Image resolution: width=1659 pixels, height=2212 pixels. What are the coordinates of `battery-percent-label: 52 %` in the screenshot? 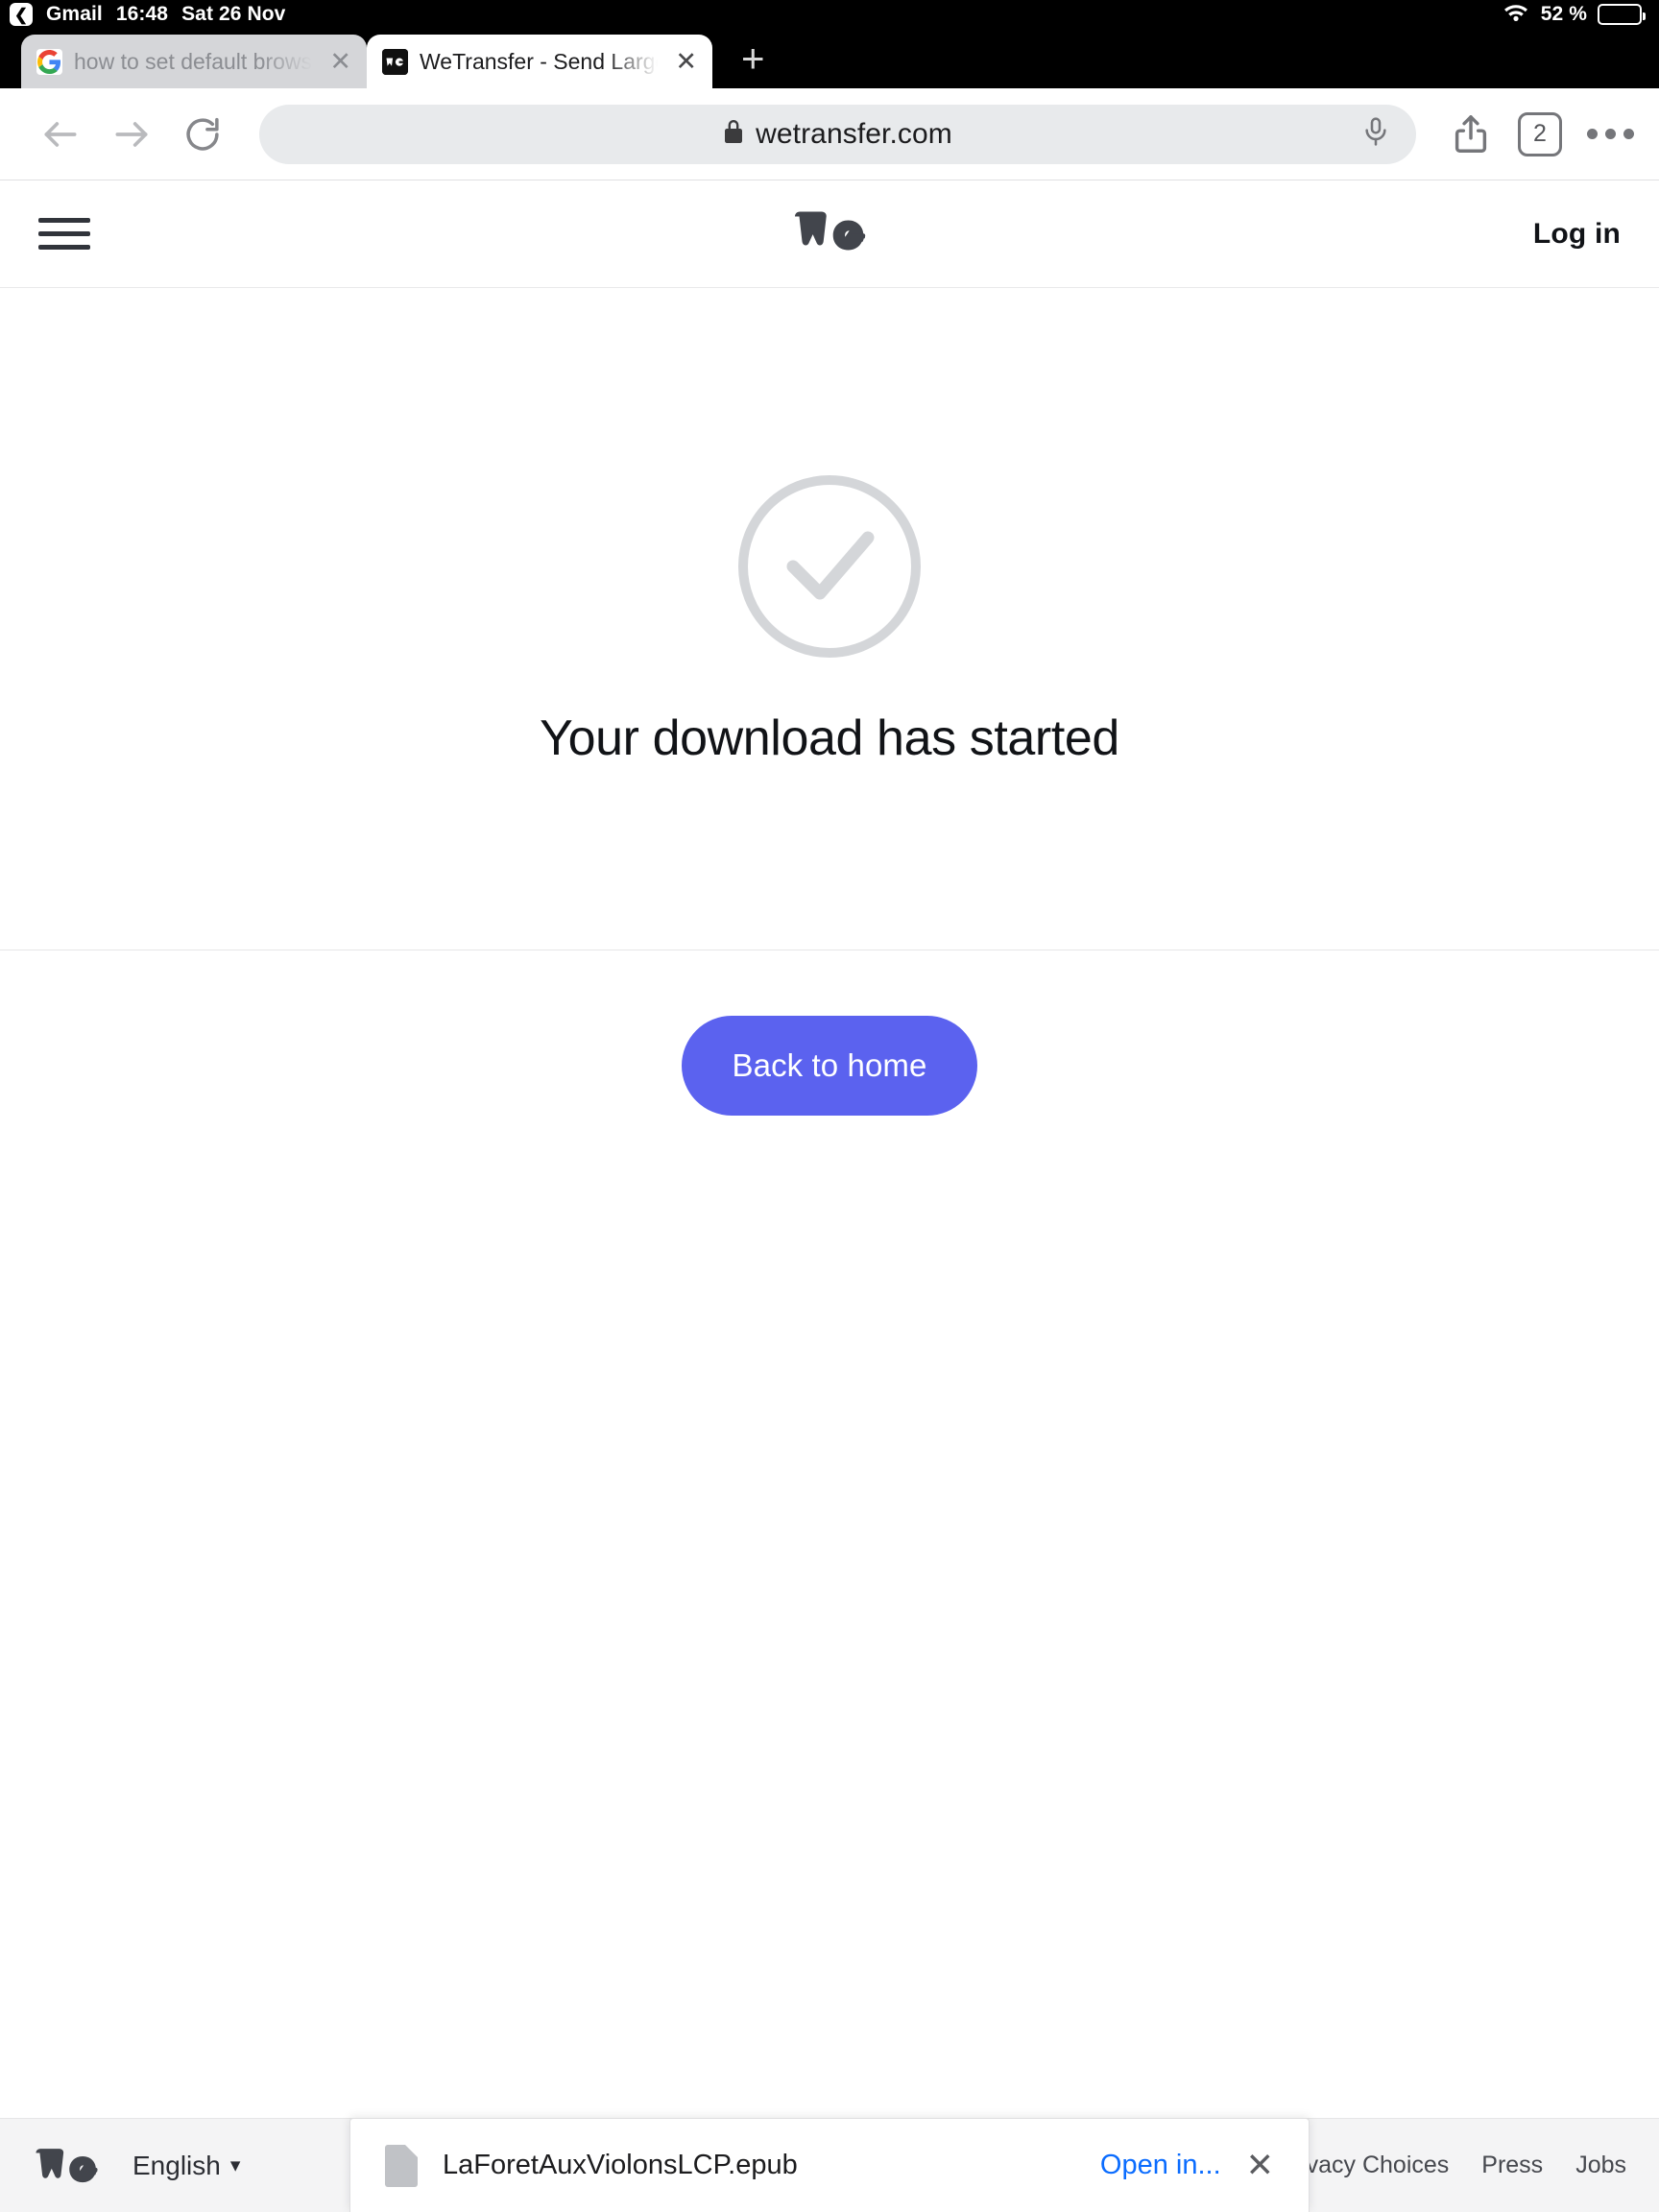 It's located at (1564, 14).